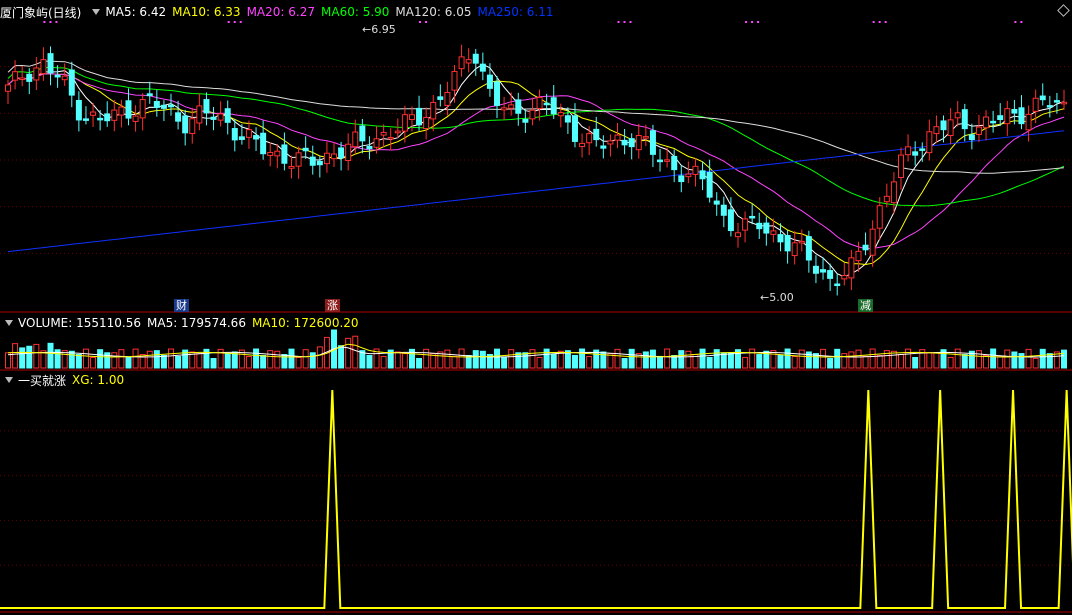  What do you see at coordinates (65, 380) in the screenshot?
I see `indicator-legend: 一买就涨 XG: 1.00` at bounding box center [65, 380].